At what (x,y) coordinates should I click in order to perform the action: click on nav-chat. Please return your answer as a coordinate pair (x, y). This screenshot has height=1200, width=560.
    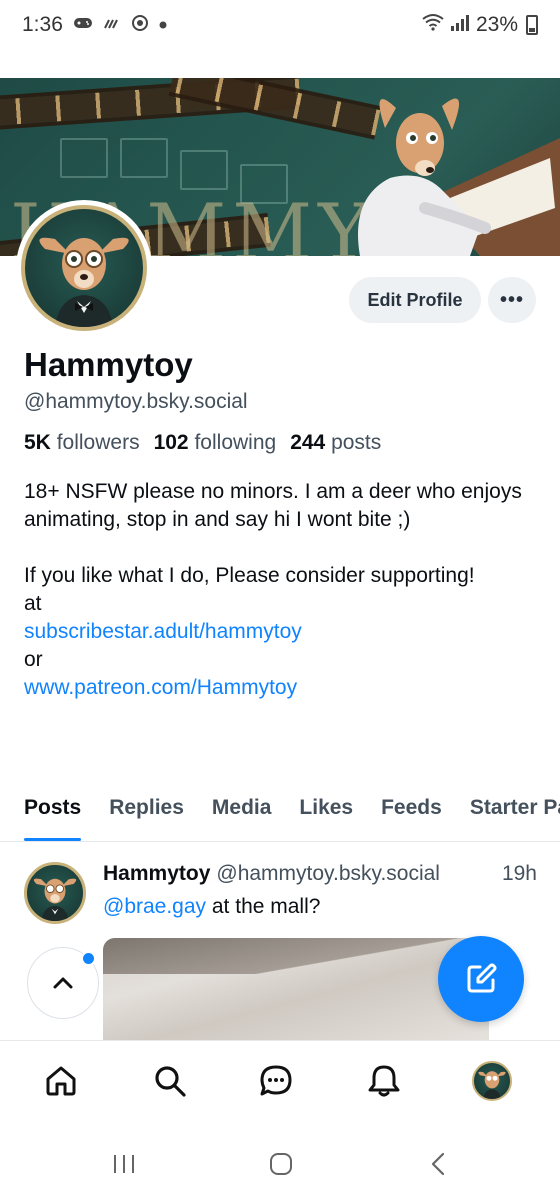
    Looking at the image, I should click on (276, 1081).